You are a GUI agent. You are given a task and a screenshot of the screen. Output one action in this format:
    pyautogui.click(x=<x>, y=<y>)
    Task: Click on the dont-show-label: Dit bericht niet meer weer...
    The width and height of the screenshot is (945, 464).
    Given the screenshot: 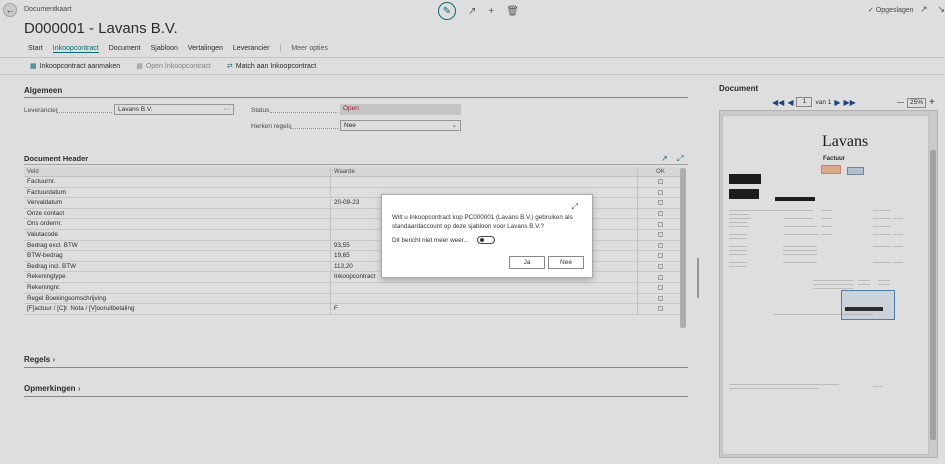 What is the action you would take?
    pyautogui.click(x=430, y=240)
    